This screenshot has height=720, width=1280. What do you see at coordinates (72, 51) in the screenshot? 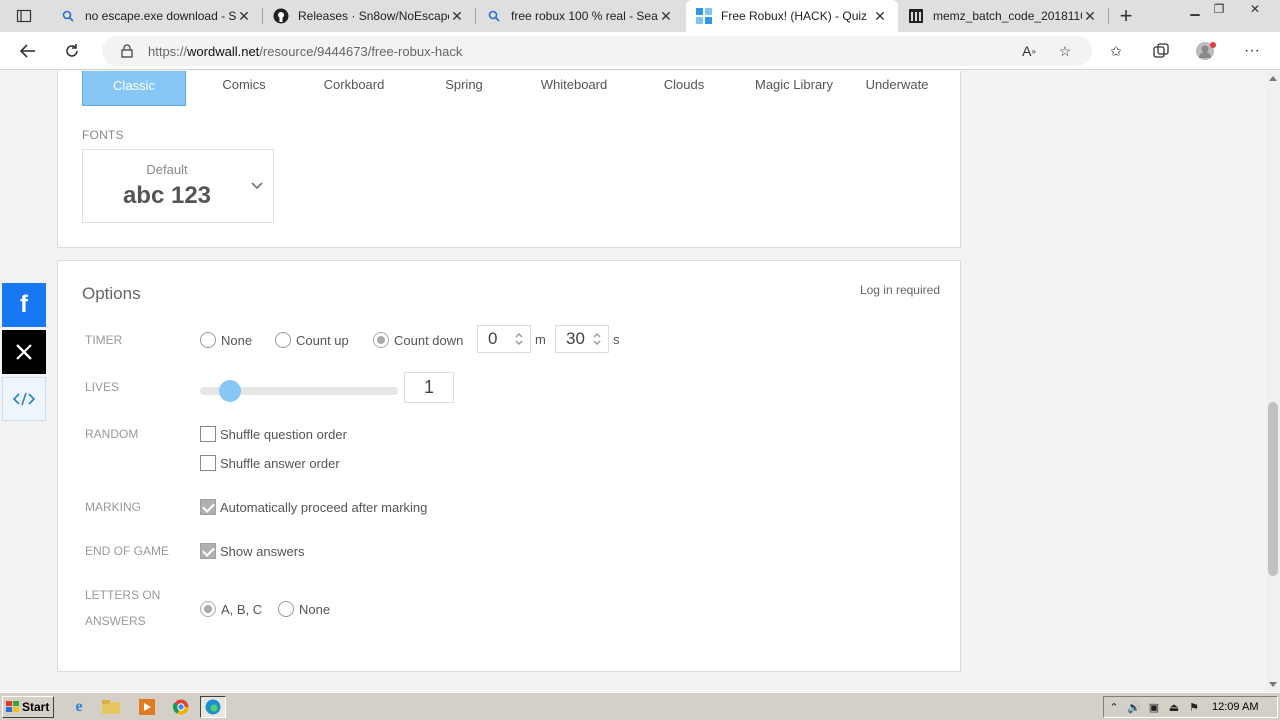
I see `refresh-button` at bounding box center [72, 51].